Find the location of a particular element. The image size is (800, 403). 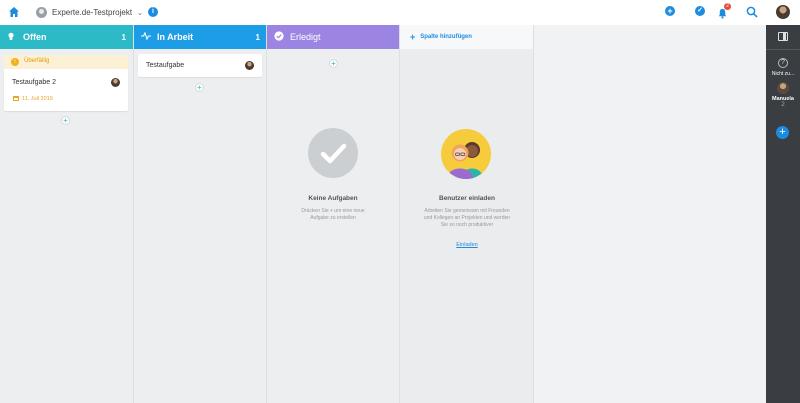

project-avatar-icon is located at coordinates (41, 12).